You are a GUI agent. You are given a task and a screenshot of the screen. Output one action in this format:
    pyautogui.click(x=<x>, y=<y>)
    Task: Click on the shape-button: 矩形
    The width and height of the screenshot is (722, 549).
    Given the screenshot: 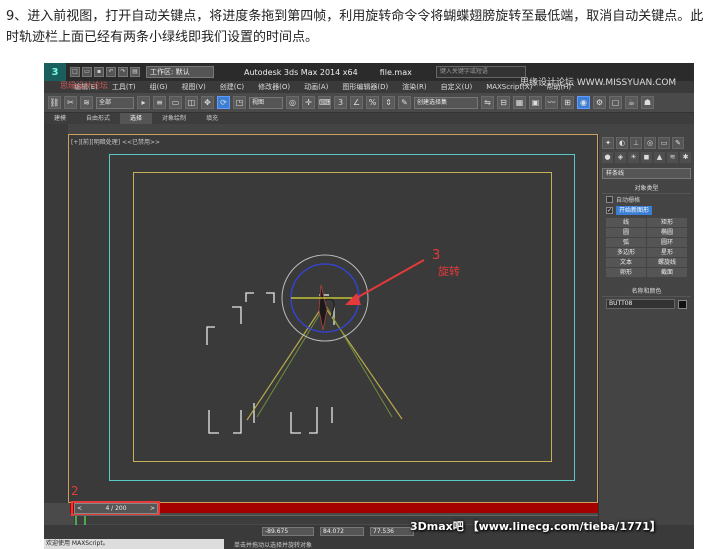 What is the action you would take?
    pyautogui.click(x=667, y=222)
    